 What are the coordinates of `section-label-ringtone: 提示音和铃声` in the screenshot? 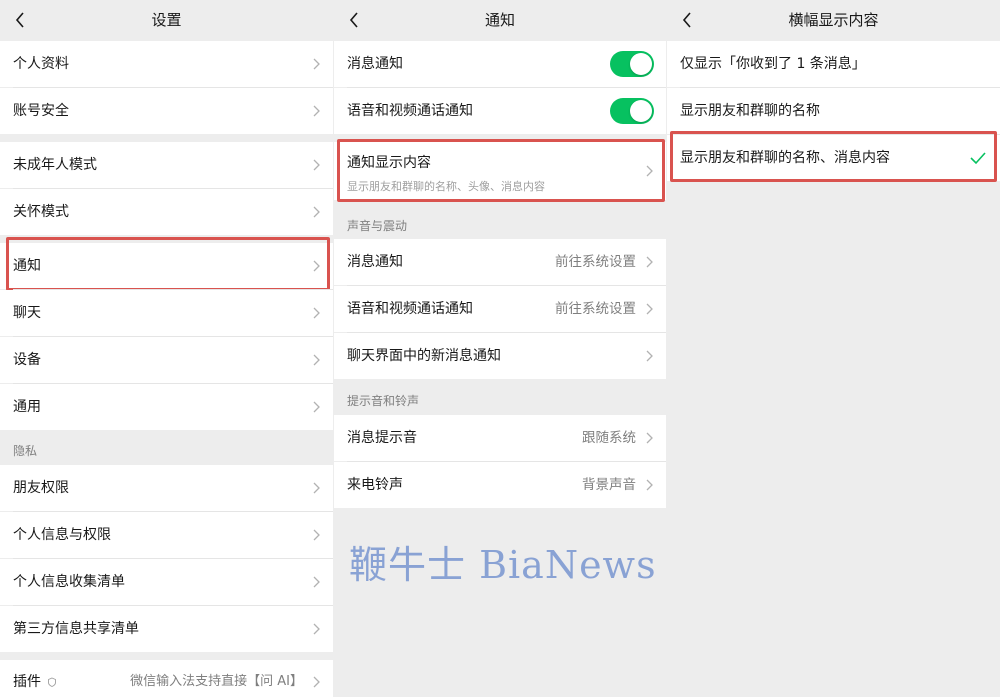 It's located at (383, 401).